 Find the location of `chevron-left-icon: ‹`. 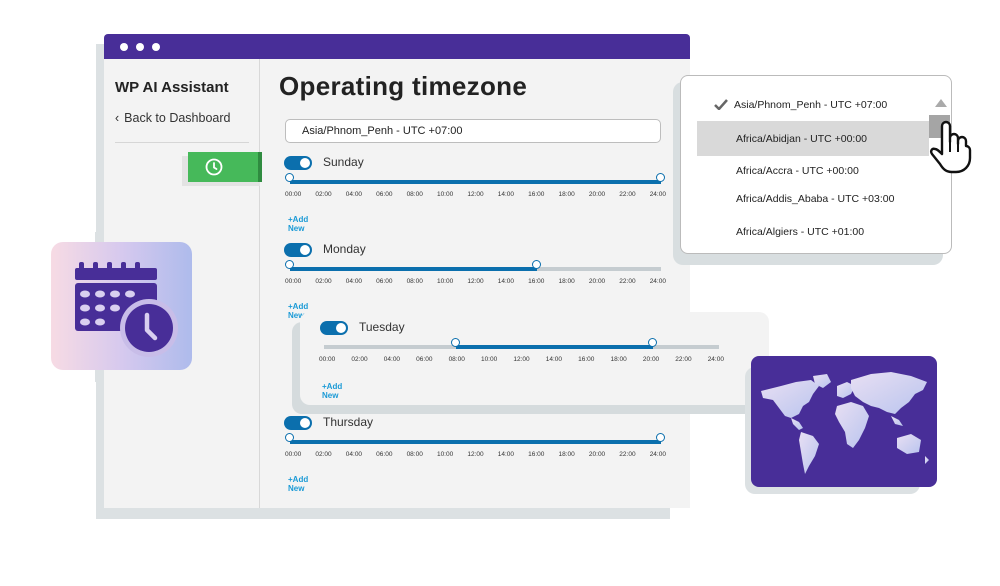

chevron-left-icon: ‹ is located at coordinates (117, 118).